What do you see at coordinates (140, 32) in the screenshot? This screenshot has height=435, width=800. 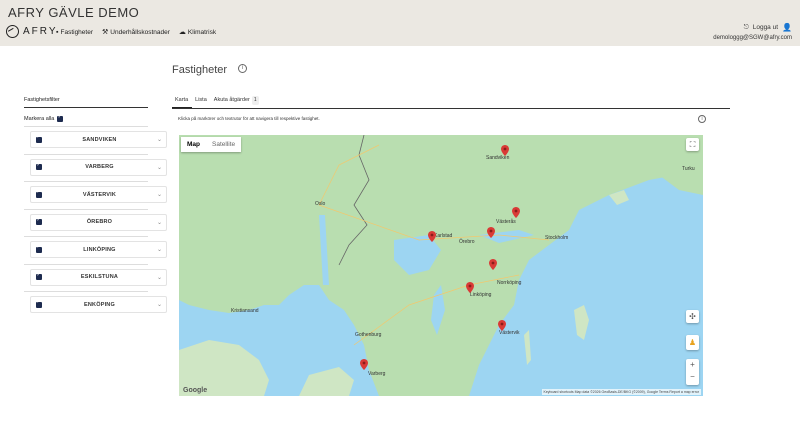 I see `nav-label: Underhållskostnader` at bounding box center [140, 32].